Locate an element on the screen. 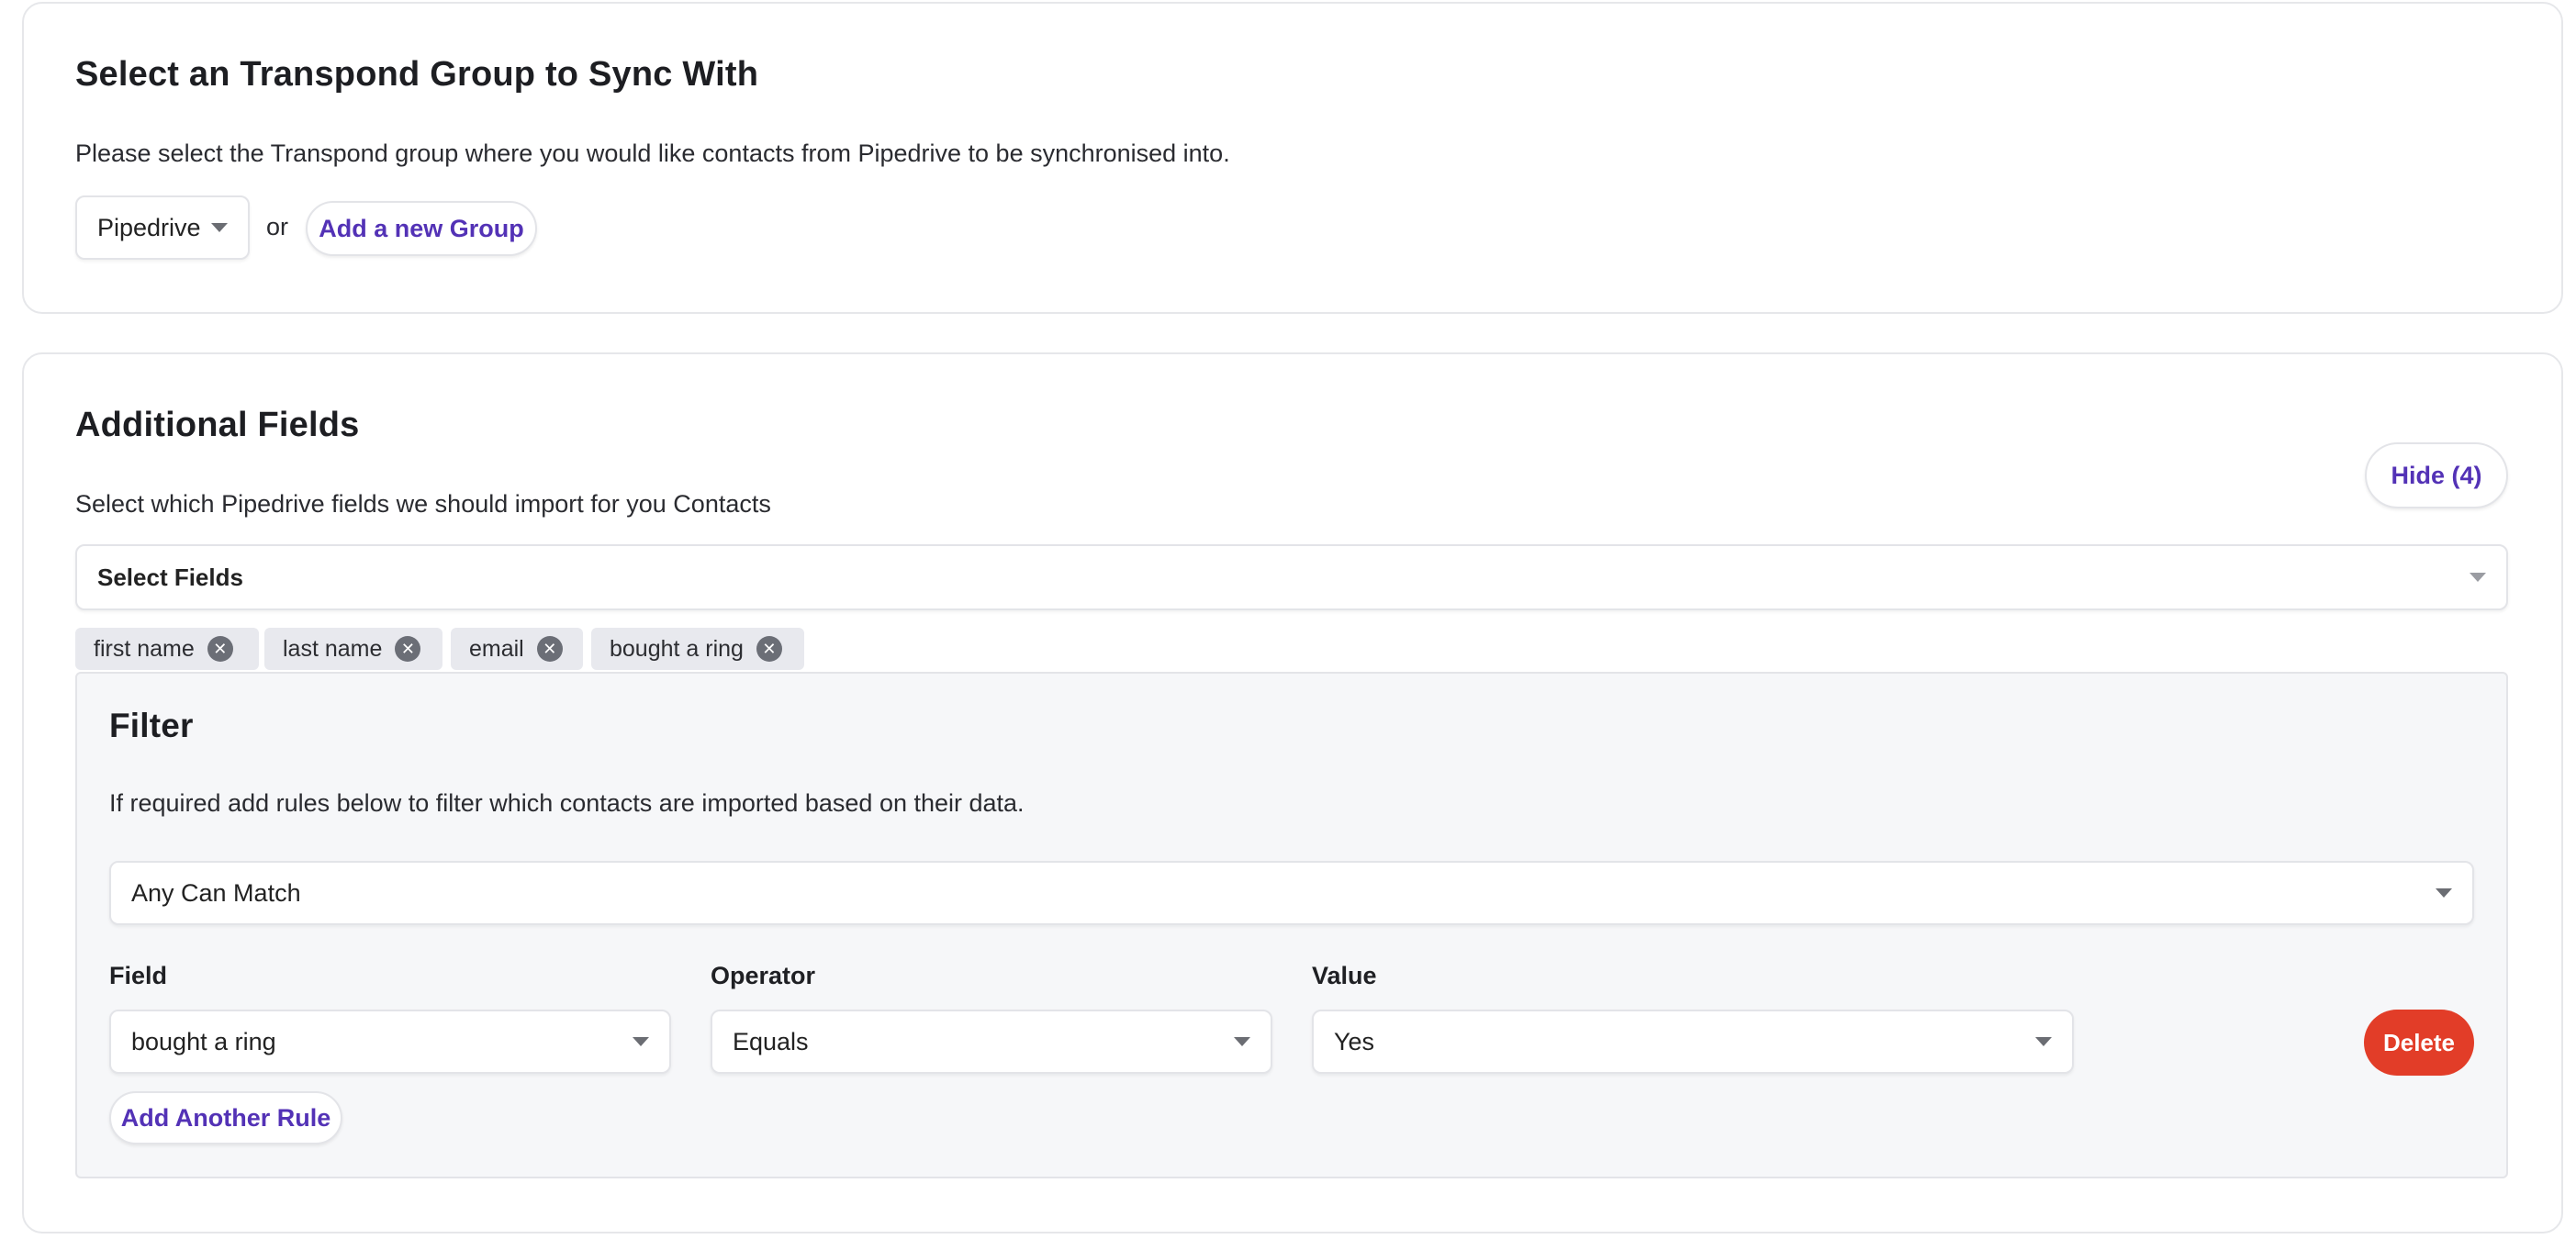  field-column-label: Field is located at coordinates (138, 976).